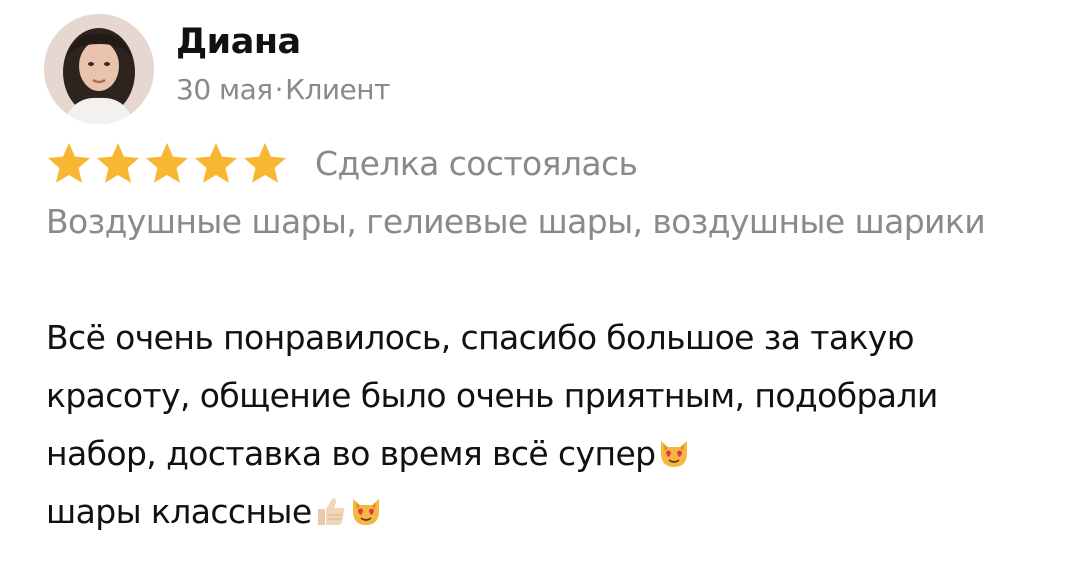  I want to click on thumbs-up-icon, so click(330, 511).